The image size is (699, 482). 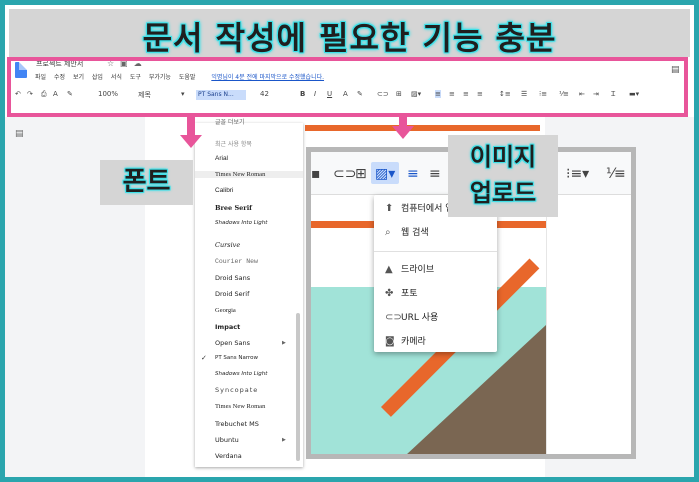 What do you see at coordinates (546, 324) in the screenshot?
I see `page-edge` at bounding box center [546, 324].